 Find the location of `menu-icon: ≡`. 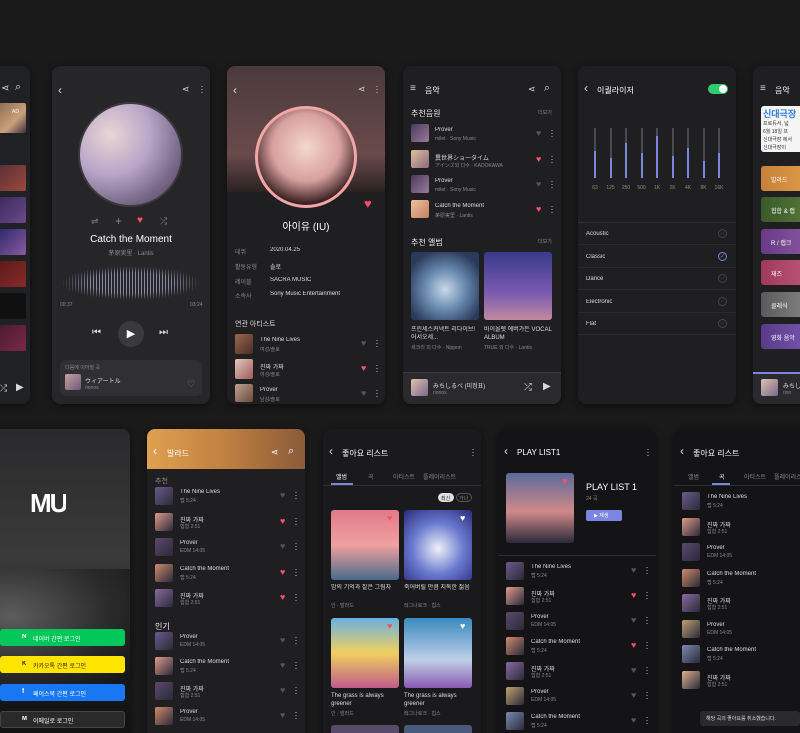

menu-icon: ≡ is located at coordinates (763, 89).